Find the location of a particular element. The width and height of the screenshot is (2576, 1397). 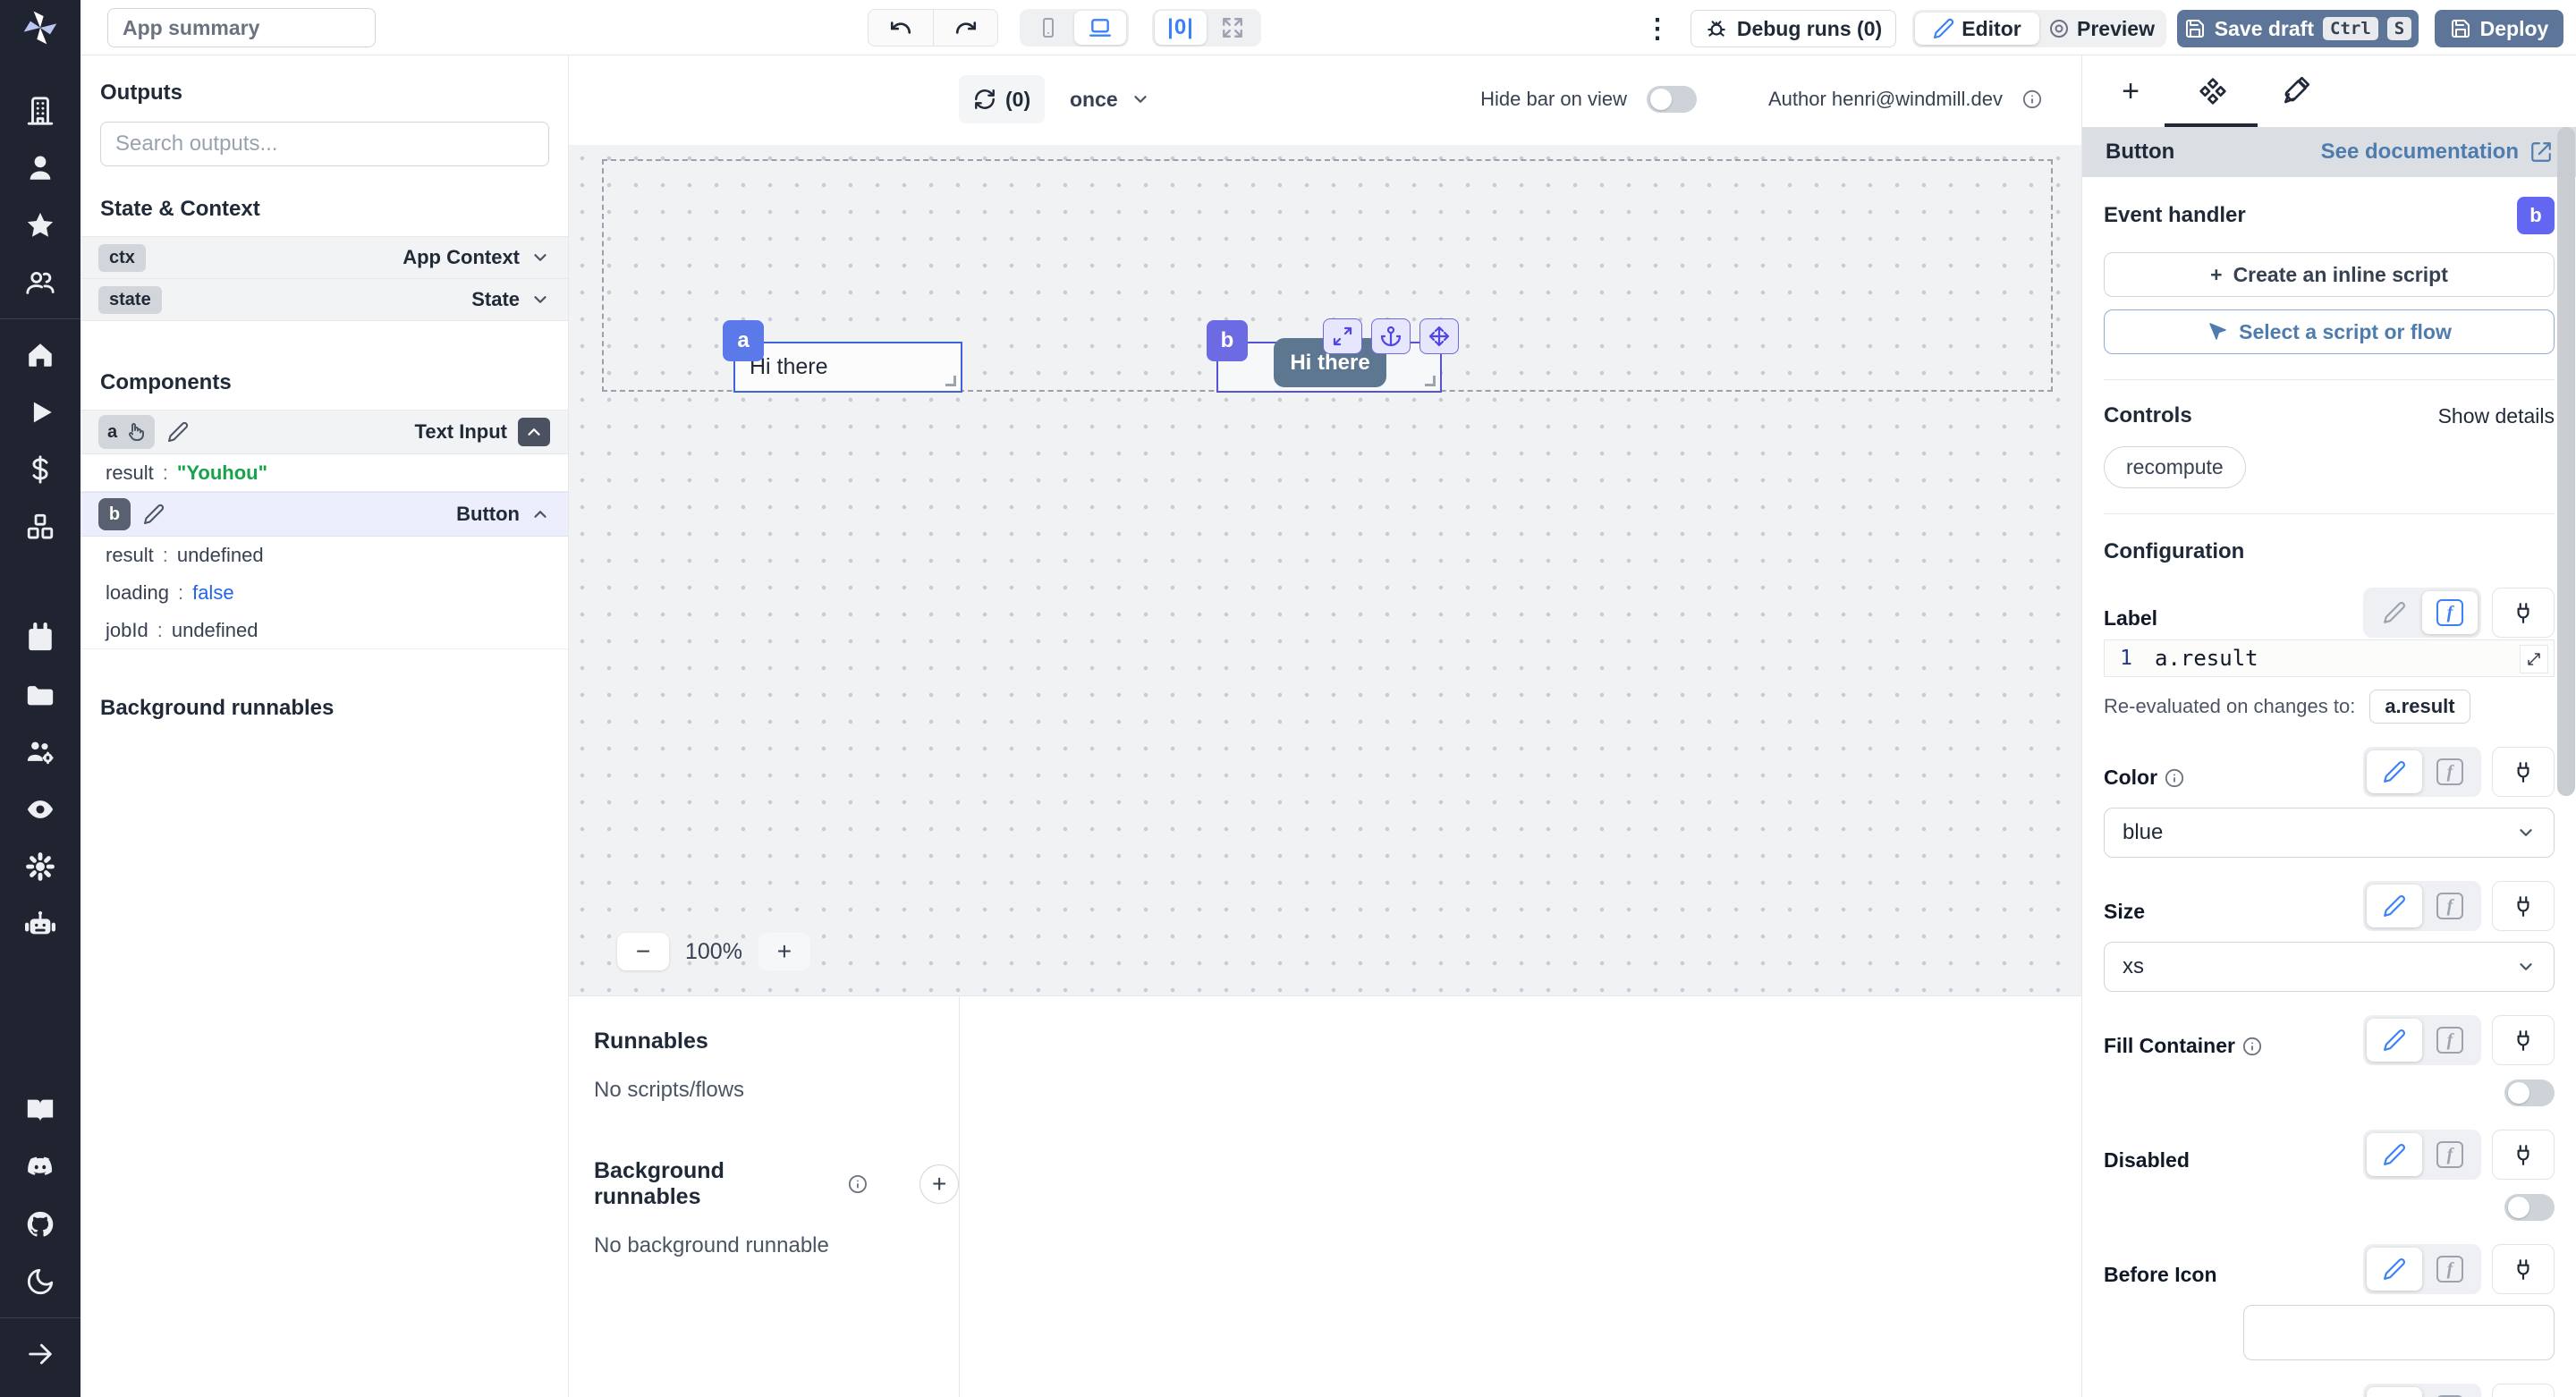

app-summary-input is located at coordinates (241, 27).